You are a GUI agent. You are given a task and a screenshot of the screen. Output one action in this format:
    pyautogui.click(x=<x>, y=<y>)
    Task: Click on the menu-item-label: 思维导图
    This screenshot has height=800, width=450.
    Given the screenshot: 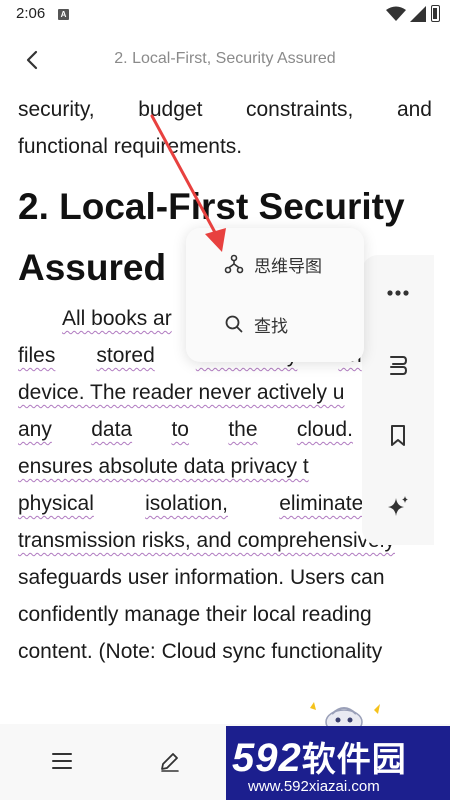 What is the action you would take?
    pyautogui.click(x=288, y=267)
    